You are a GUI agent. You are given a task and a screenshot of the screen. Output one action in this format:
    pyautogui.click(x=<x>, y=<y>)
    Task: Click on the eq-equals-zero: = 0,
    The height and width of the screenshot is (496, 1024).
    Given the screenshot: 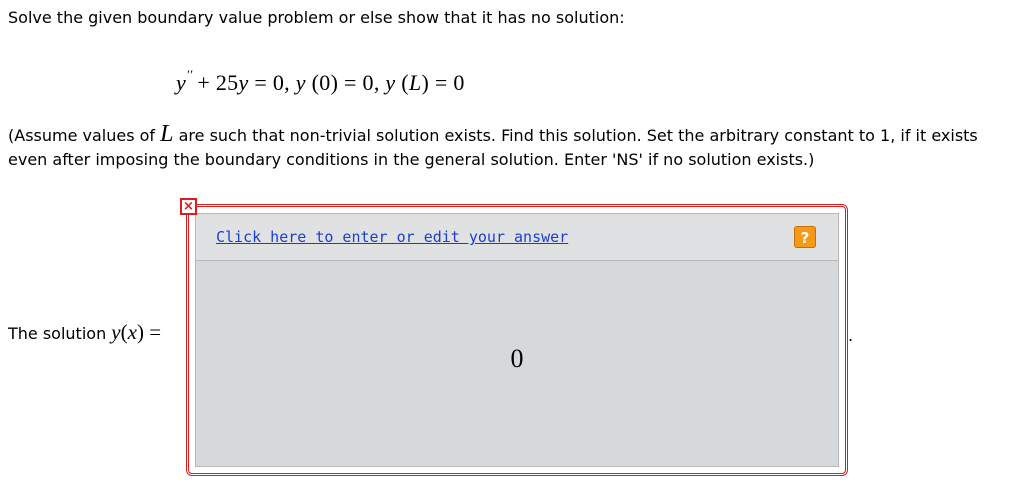 What is the action you would take?
    pyautogui.click(x=272, y=82)
    